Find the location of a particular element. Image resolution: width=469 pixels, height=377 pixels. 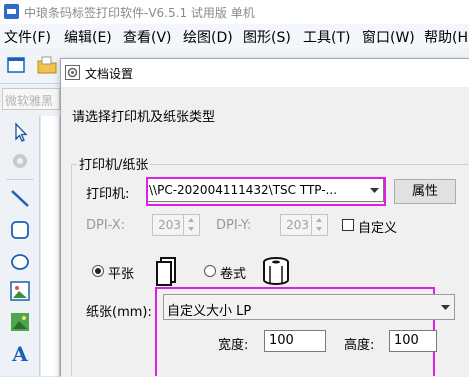

radio-selected-dot is located at coordinates (98, 271).